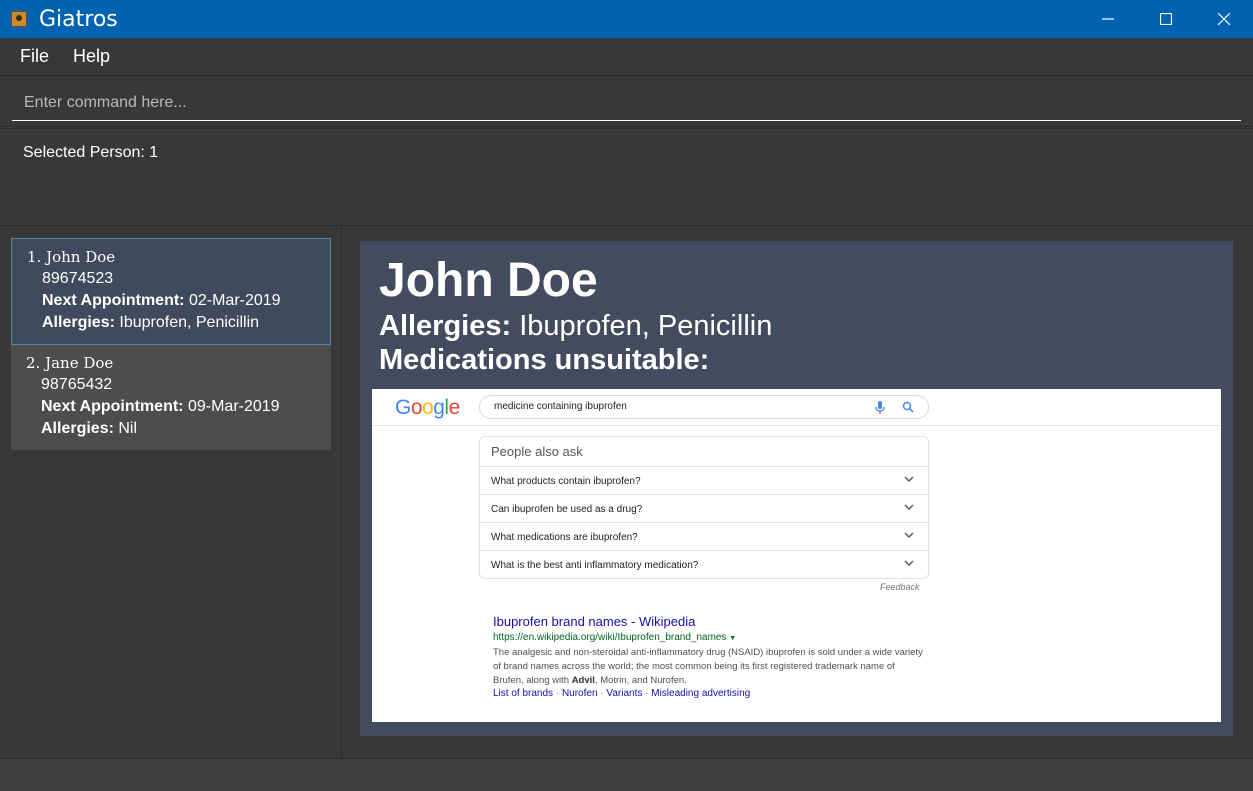 The height and width of the screenshot is (791, 1253). I want to click on window-title: Giatros, so click(78, 19).